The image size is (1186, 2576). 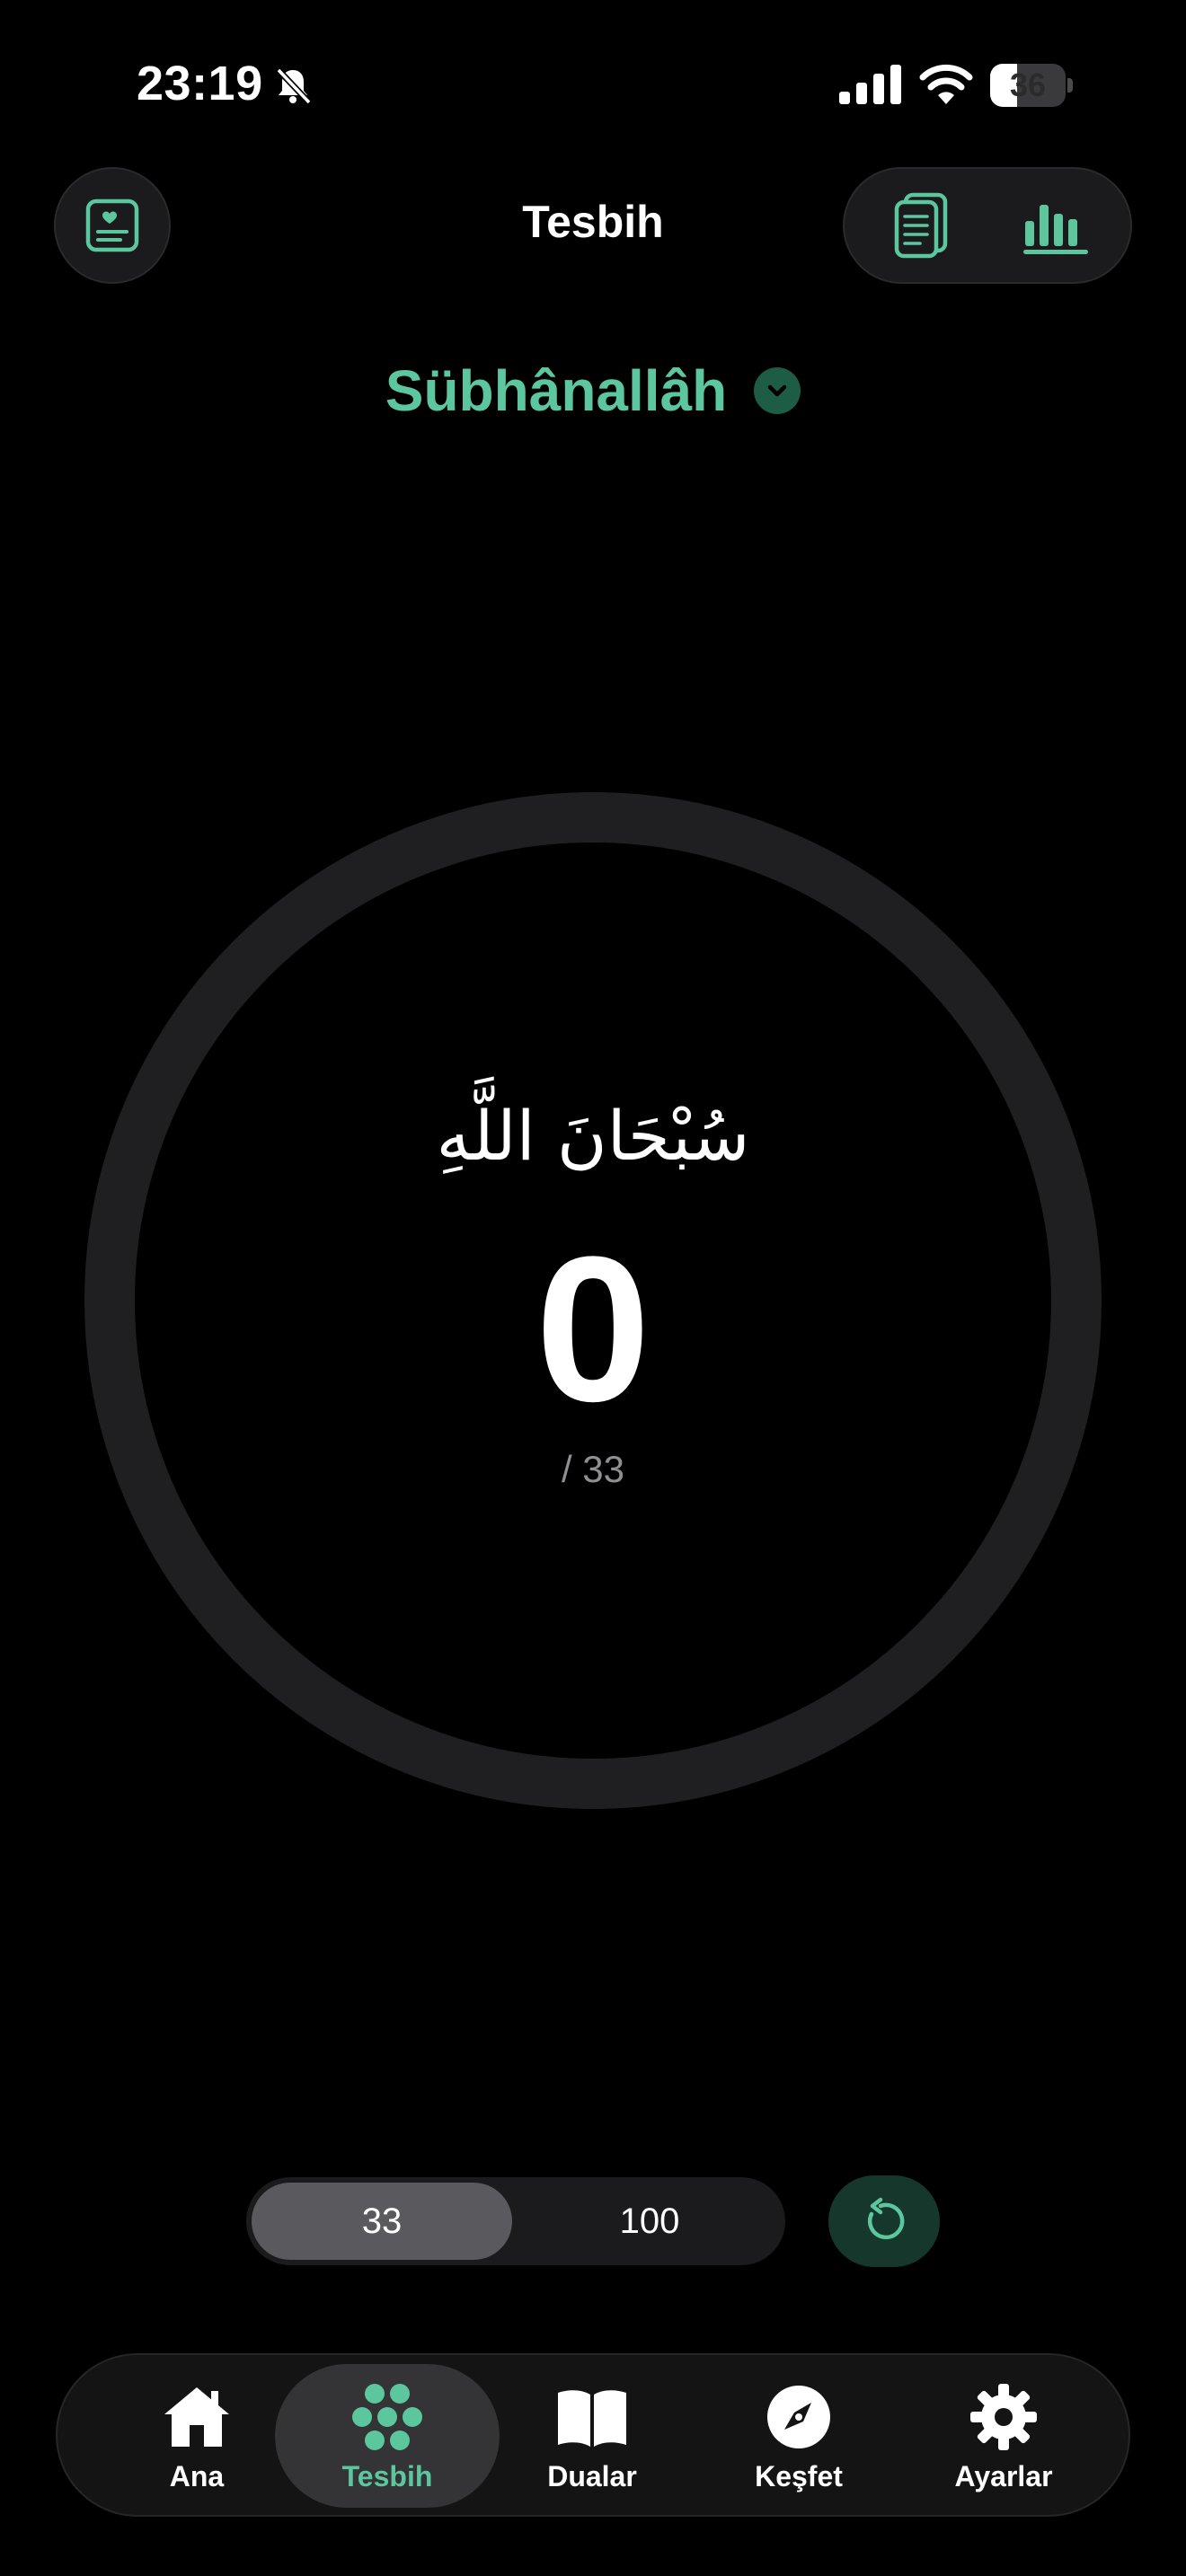 I want to click on target-option-100: 100, so click(x=649, y=2221).